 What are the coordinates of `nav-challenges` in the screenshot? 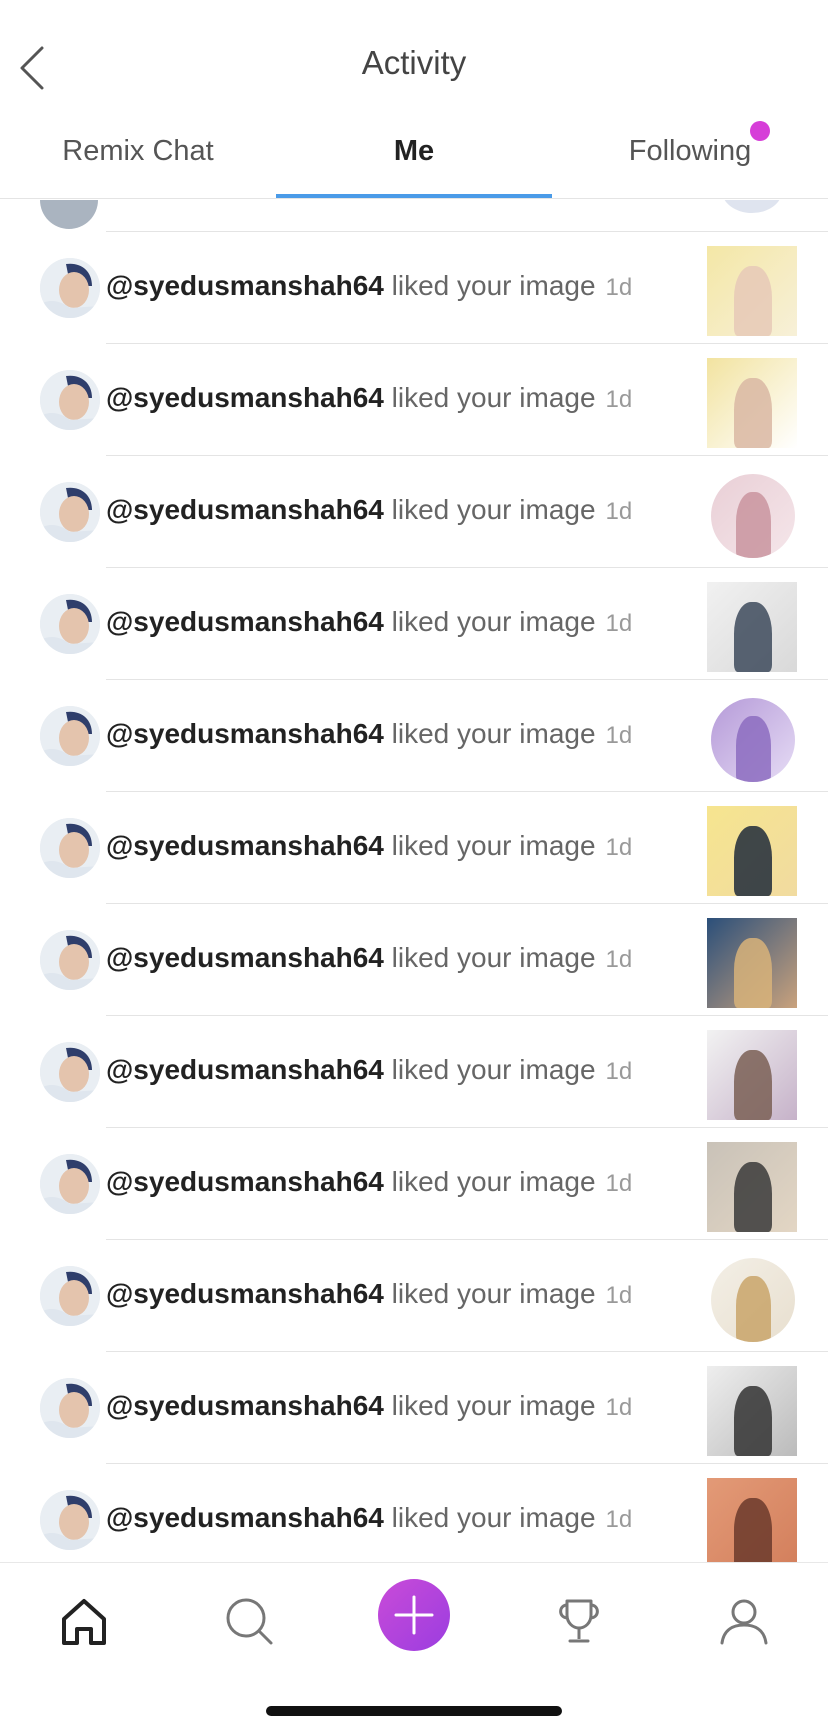 It's located at (579, 1621).